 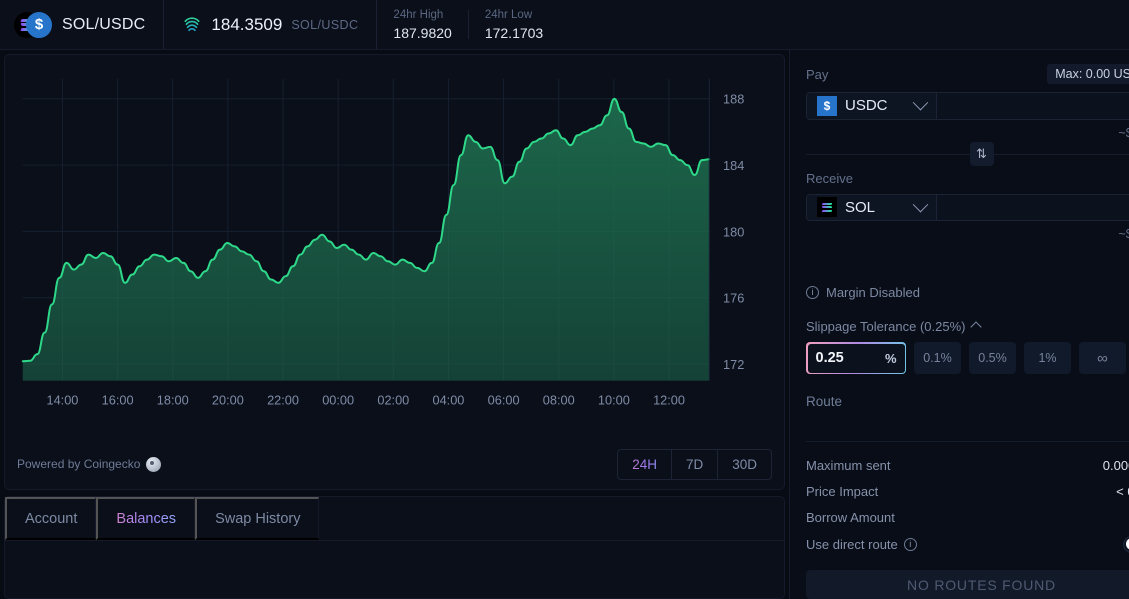 What do you see at coordinates (154, 464) in the screenshot?
I see `coingecko-icon` at bounding box center [154, 464].